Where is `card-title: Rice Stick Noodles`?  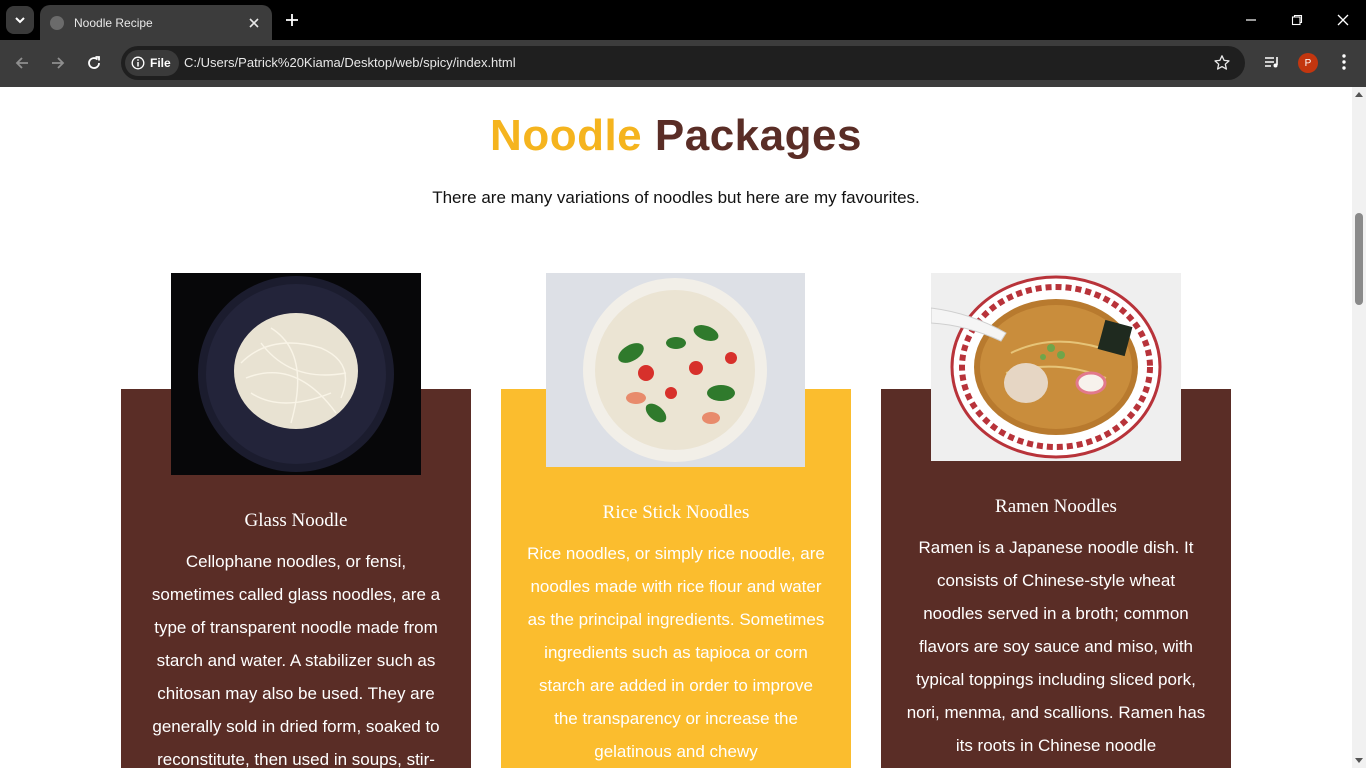
card-title: Rice Stick Noodles is located at coordinates (676, 512).